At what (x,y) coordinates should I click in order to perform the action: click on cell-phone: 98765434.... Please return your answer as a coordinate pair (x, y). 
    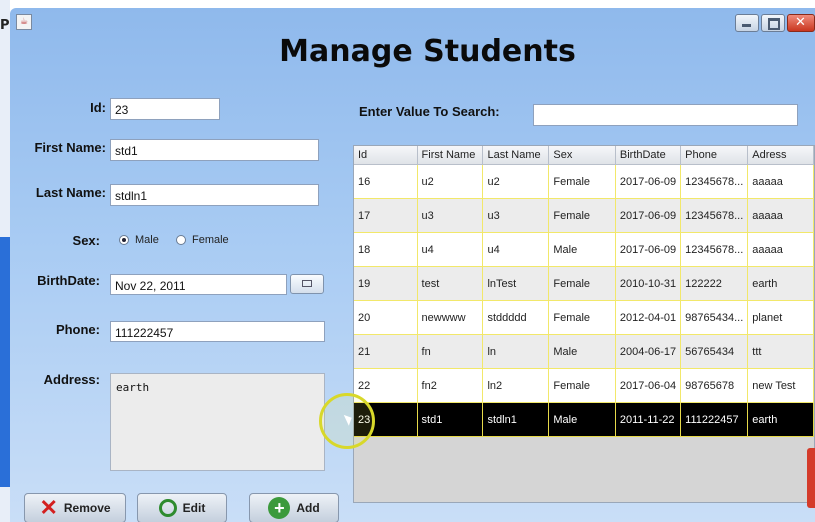
    Looking at the image, I should click on (714, 317).